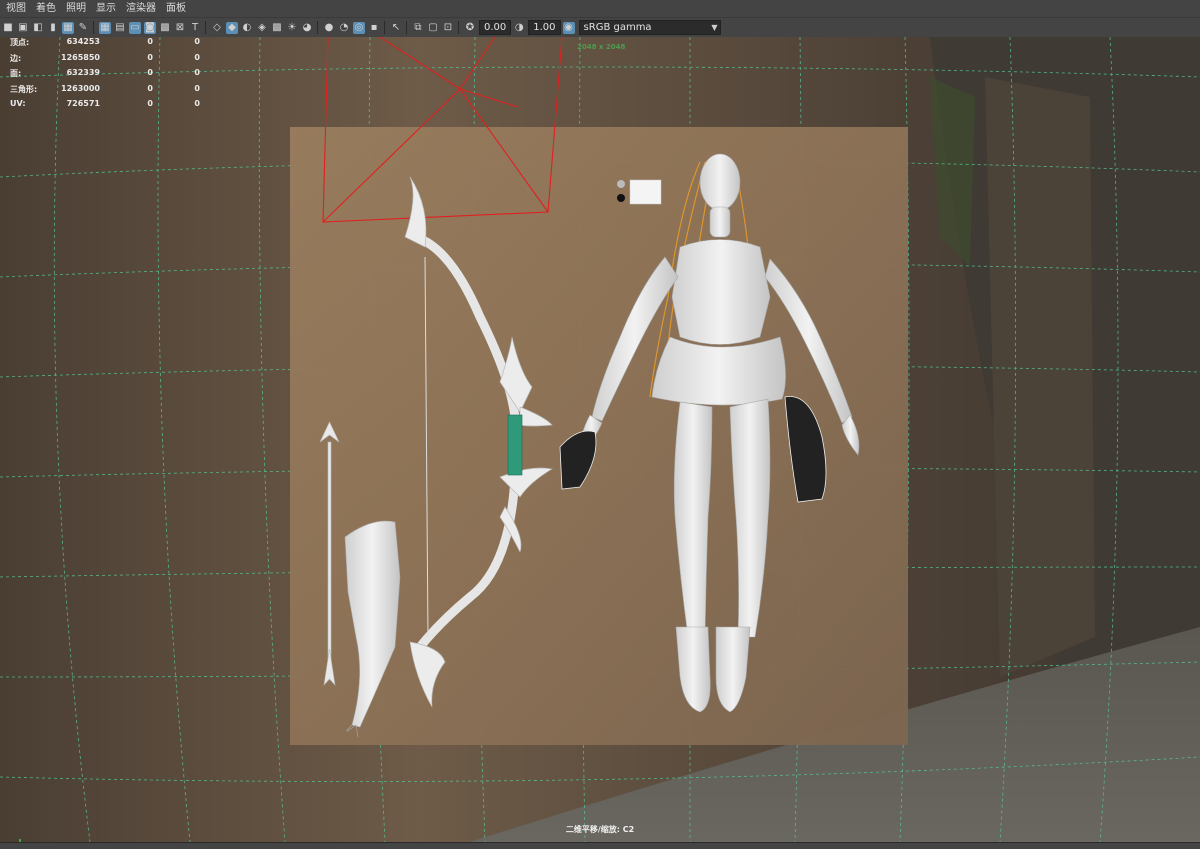  What do you see at coordinates (433, 28) in the screenshot?
I see `grease-pencil-icon: ▢` at bounding box center [433, 28].